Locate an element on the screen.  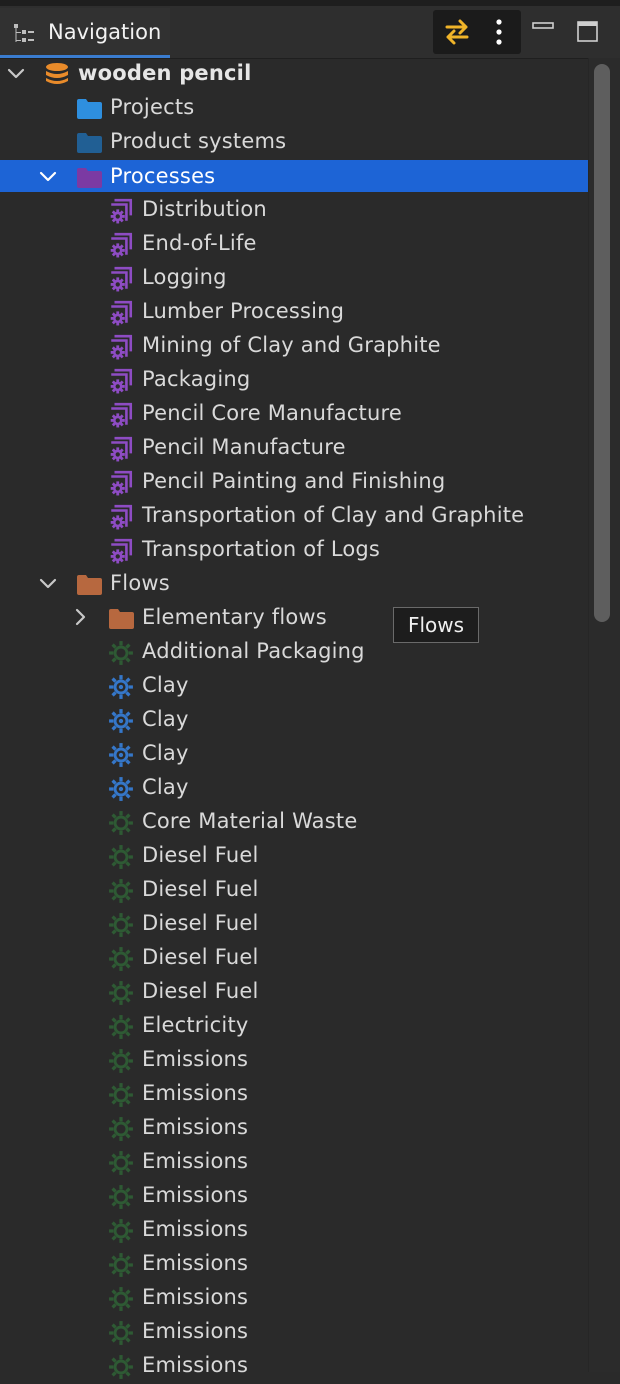
tree-item: End-of-Life is located at coordinates (294, 244).